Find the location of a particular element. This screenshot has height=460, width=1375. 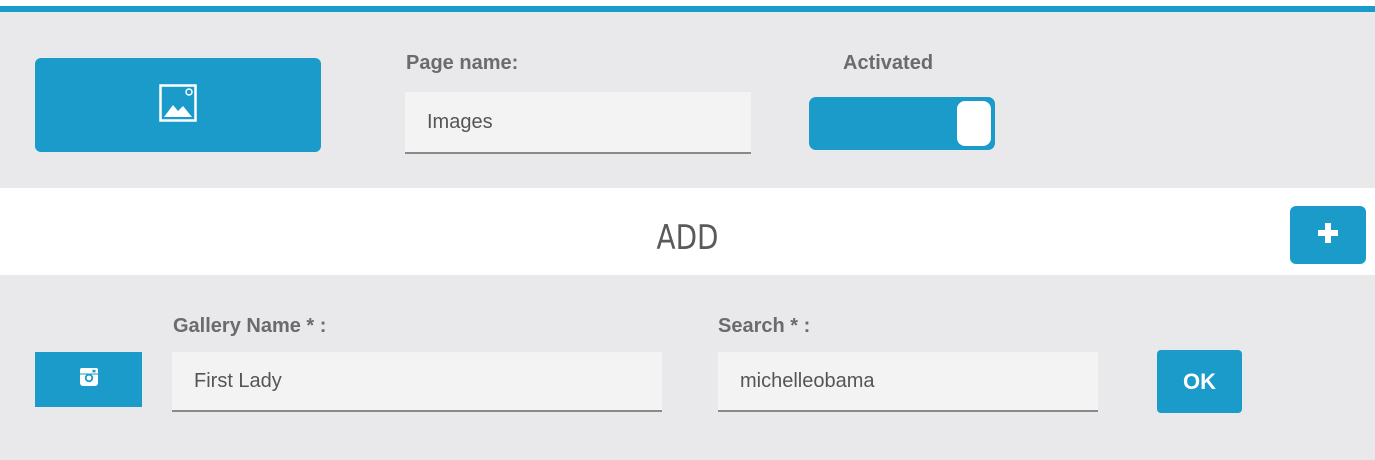

activated-toggle is located at coordinates (902, 123).